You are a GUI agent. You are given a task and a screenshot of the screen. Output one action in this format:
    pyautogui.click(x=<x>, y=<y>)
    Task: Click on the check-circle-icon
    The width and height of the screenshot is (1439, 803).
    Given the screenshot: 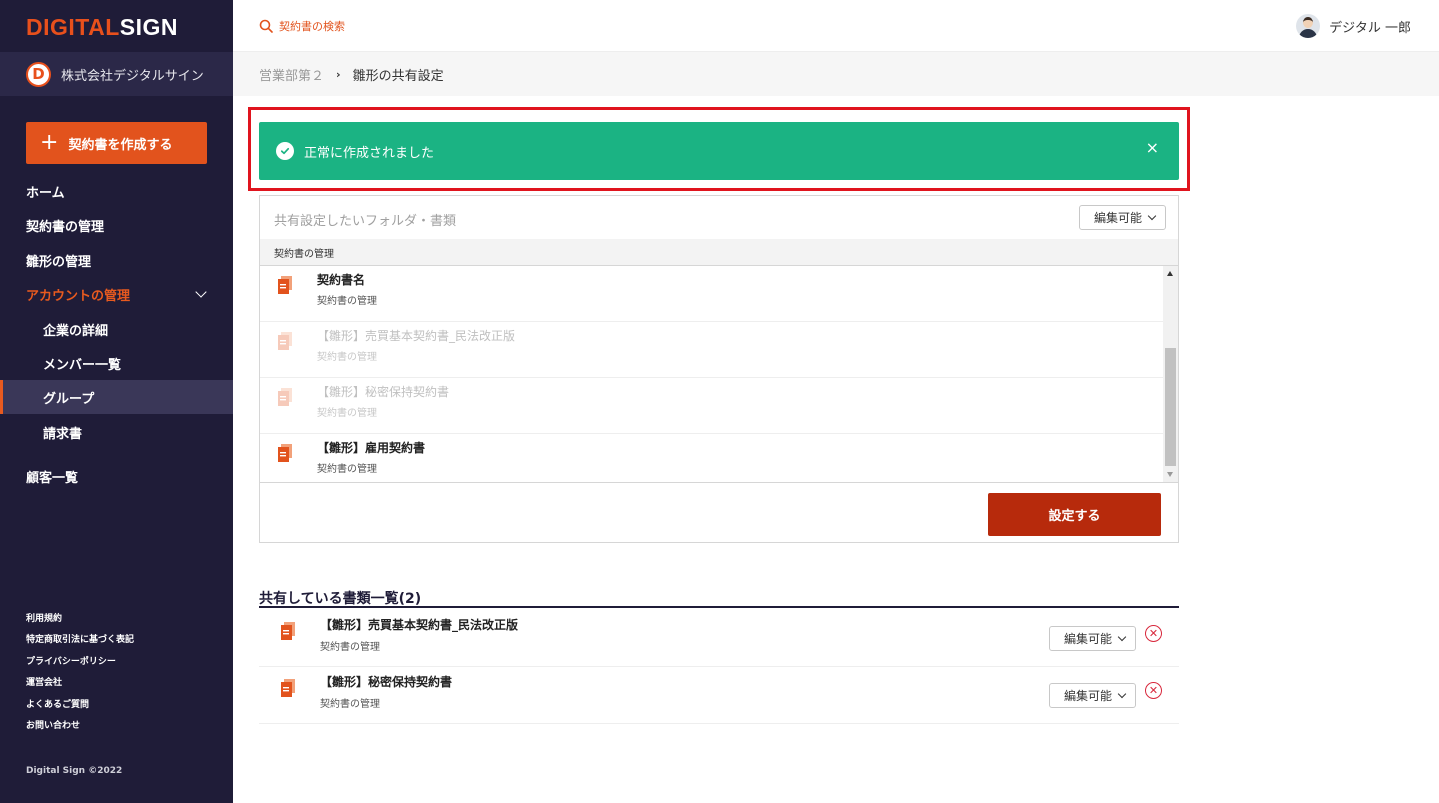 What is the action you would take?
    pyautogui.click(x=285, y=151)
    